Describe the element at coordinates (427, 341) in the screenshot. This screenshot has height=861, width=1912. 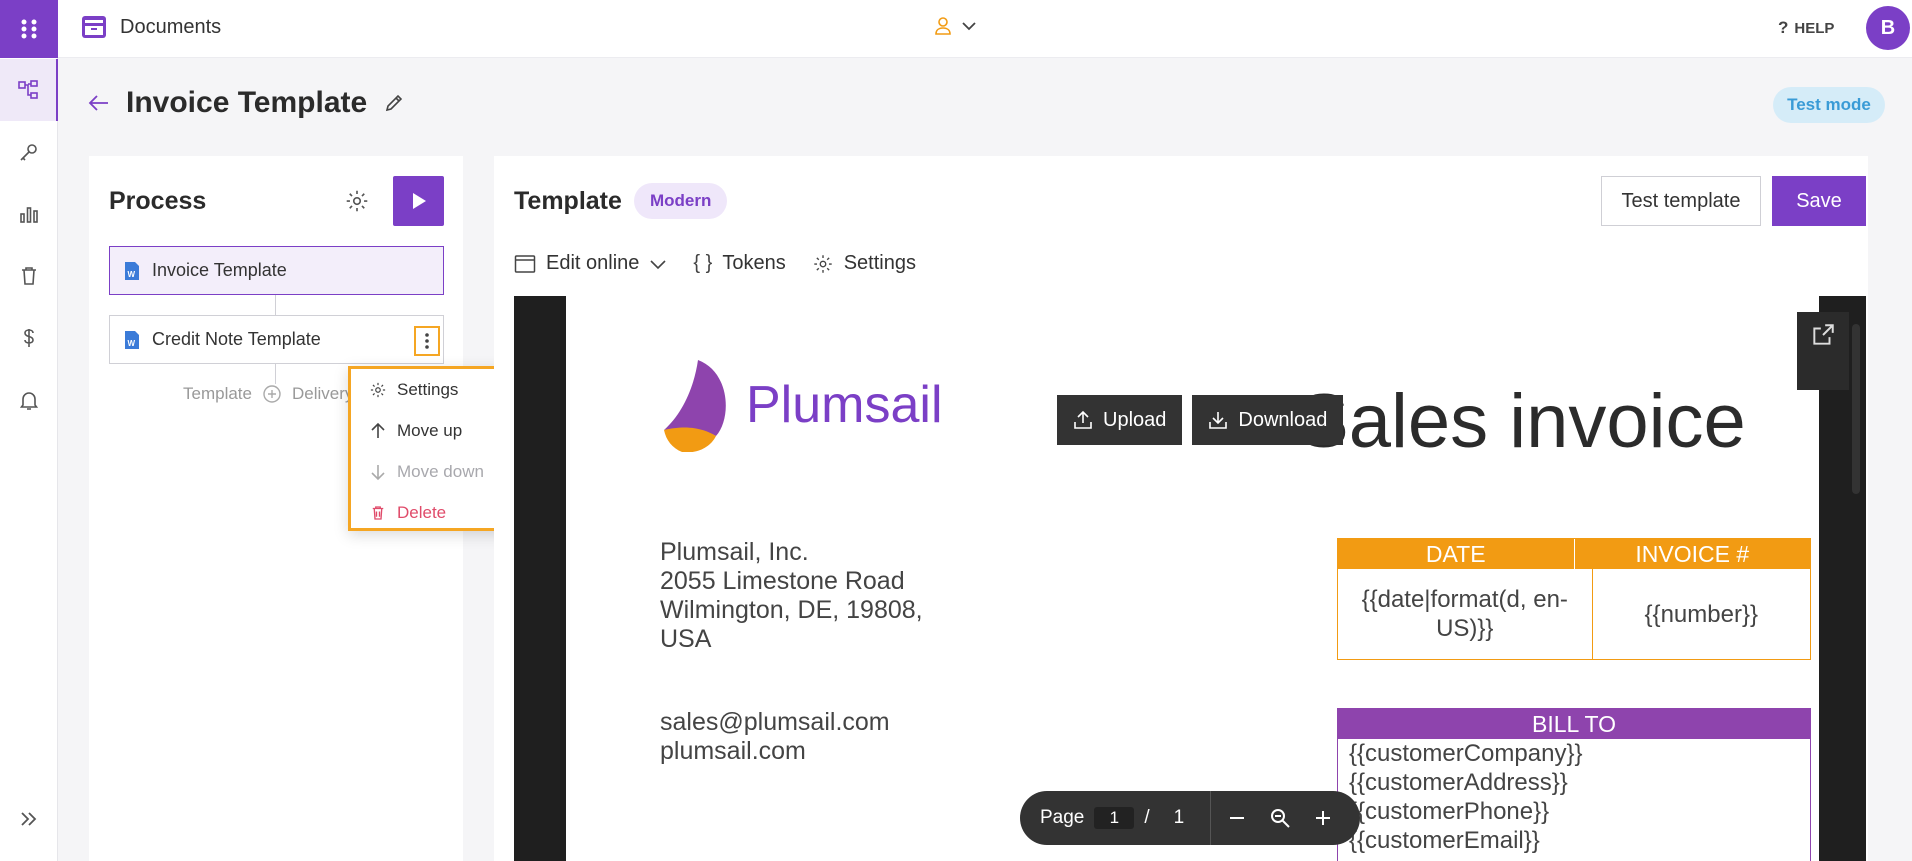
I see `step-more-menu-button` at that location.